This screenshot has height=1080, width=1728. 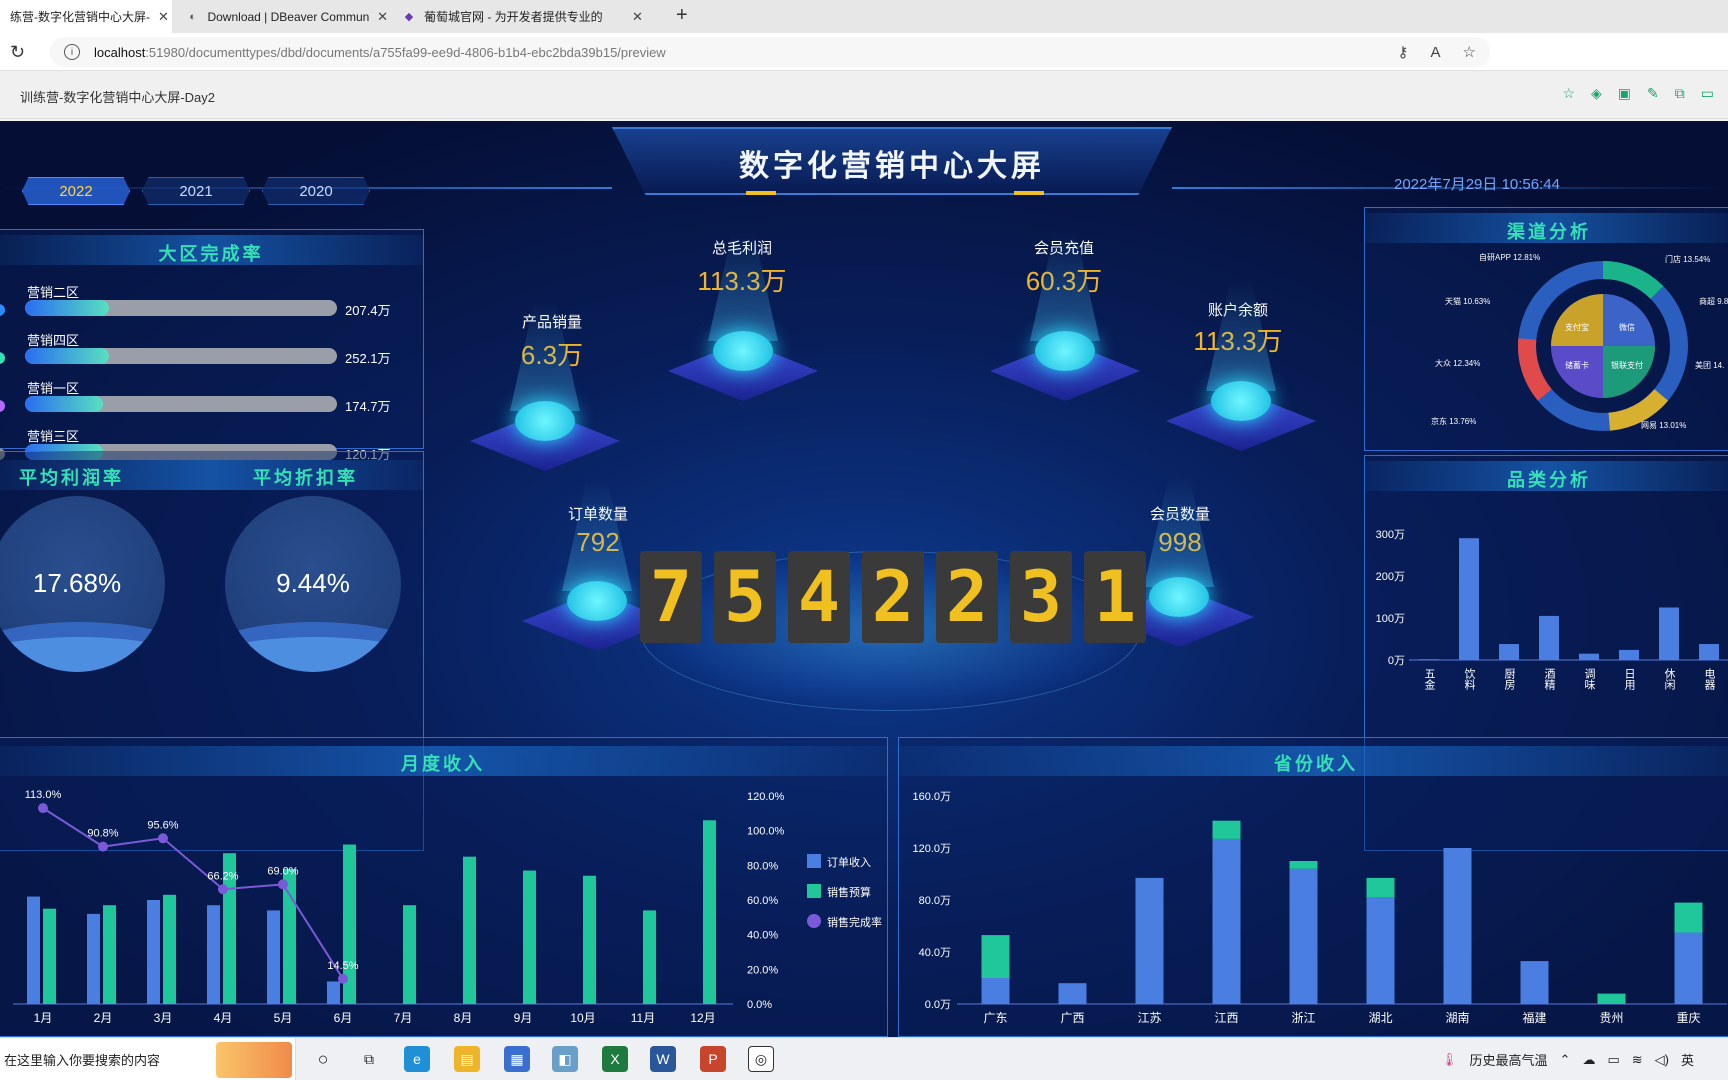 I want to click on region-name: 营销一区, so click(x=53, y=388).